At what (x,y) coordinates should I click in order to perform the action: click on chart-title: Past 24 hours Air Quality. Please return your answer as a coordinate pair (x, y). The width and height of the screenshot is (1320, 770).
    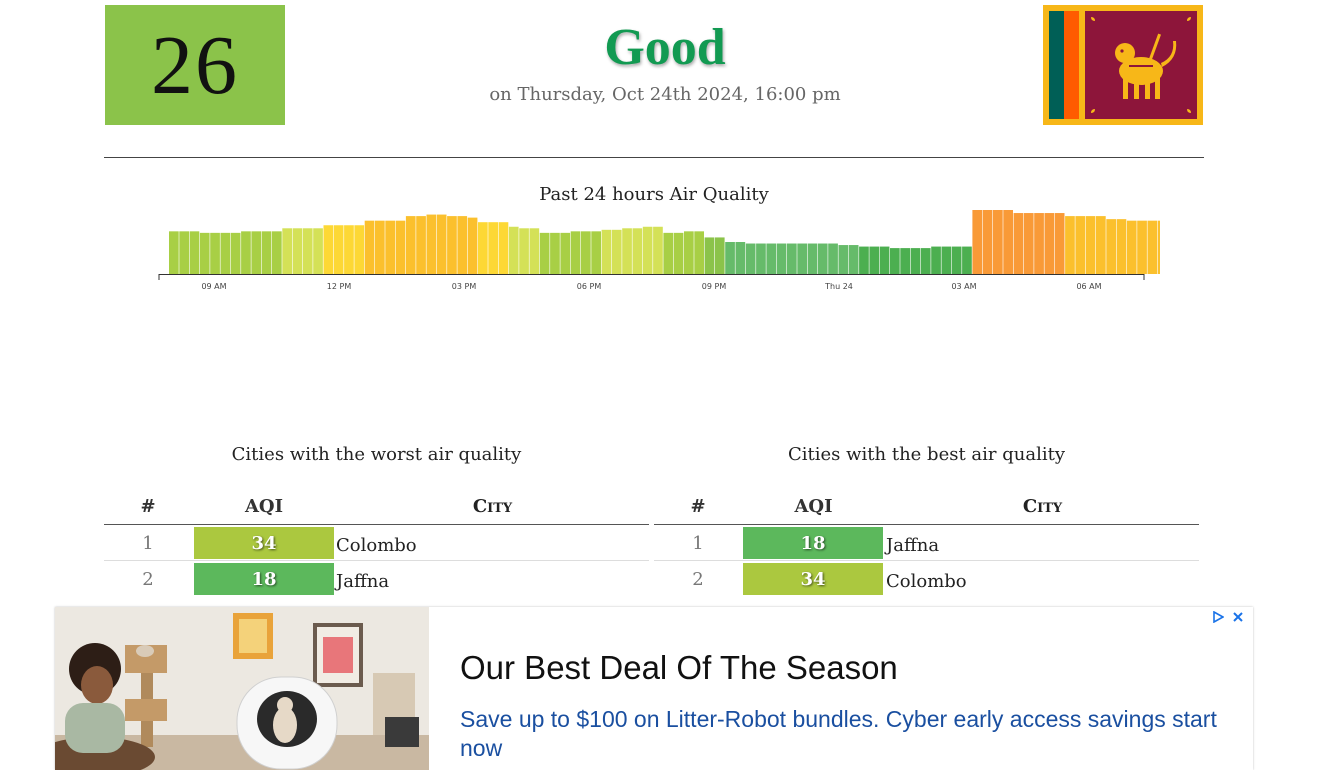
    Looking at the image, I should click on (654, 194).